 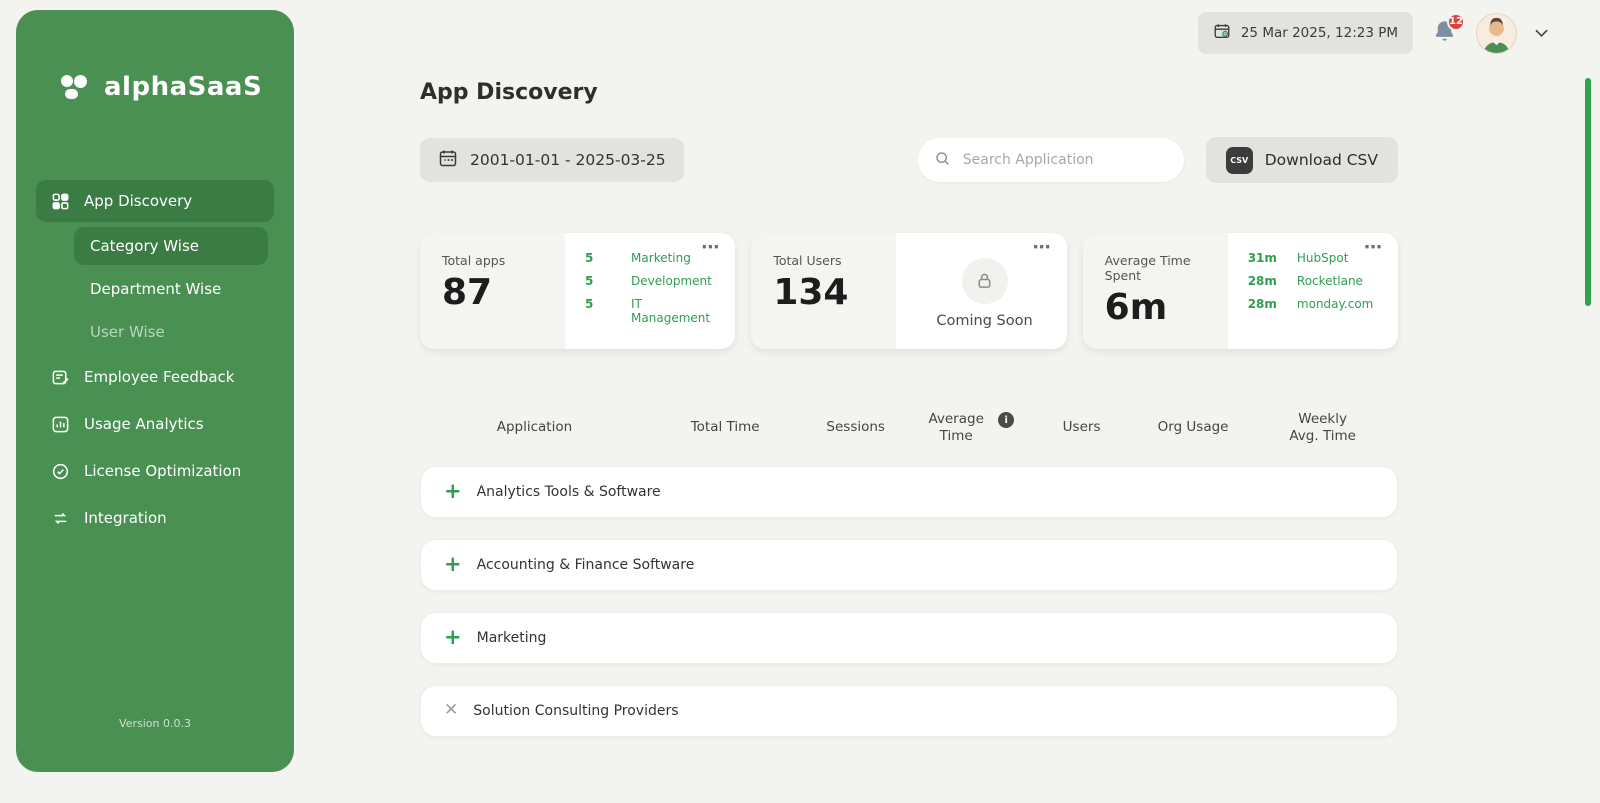 I want to click on column-average-time-label: Average Time, so click(x=956, y=427).